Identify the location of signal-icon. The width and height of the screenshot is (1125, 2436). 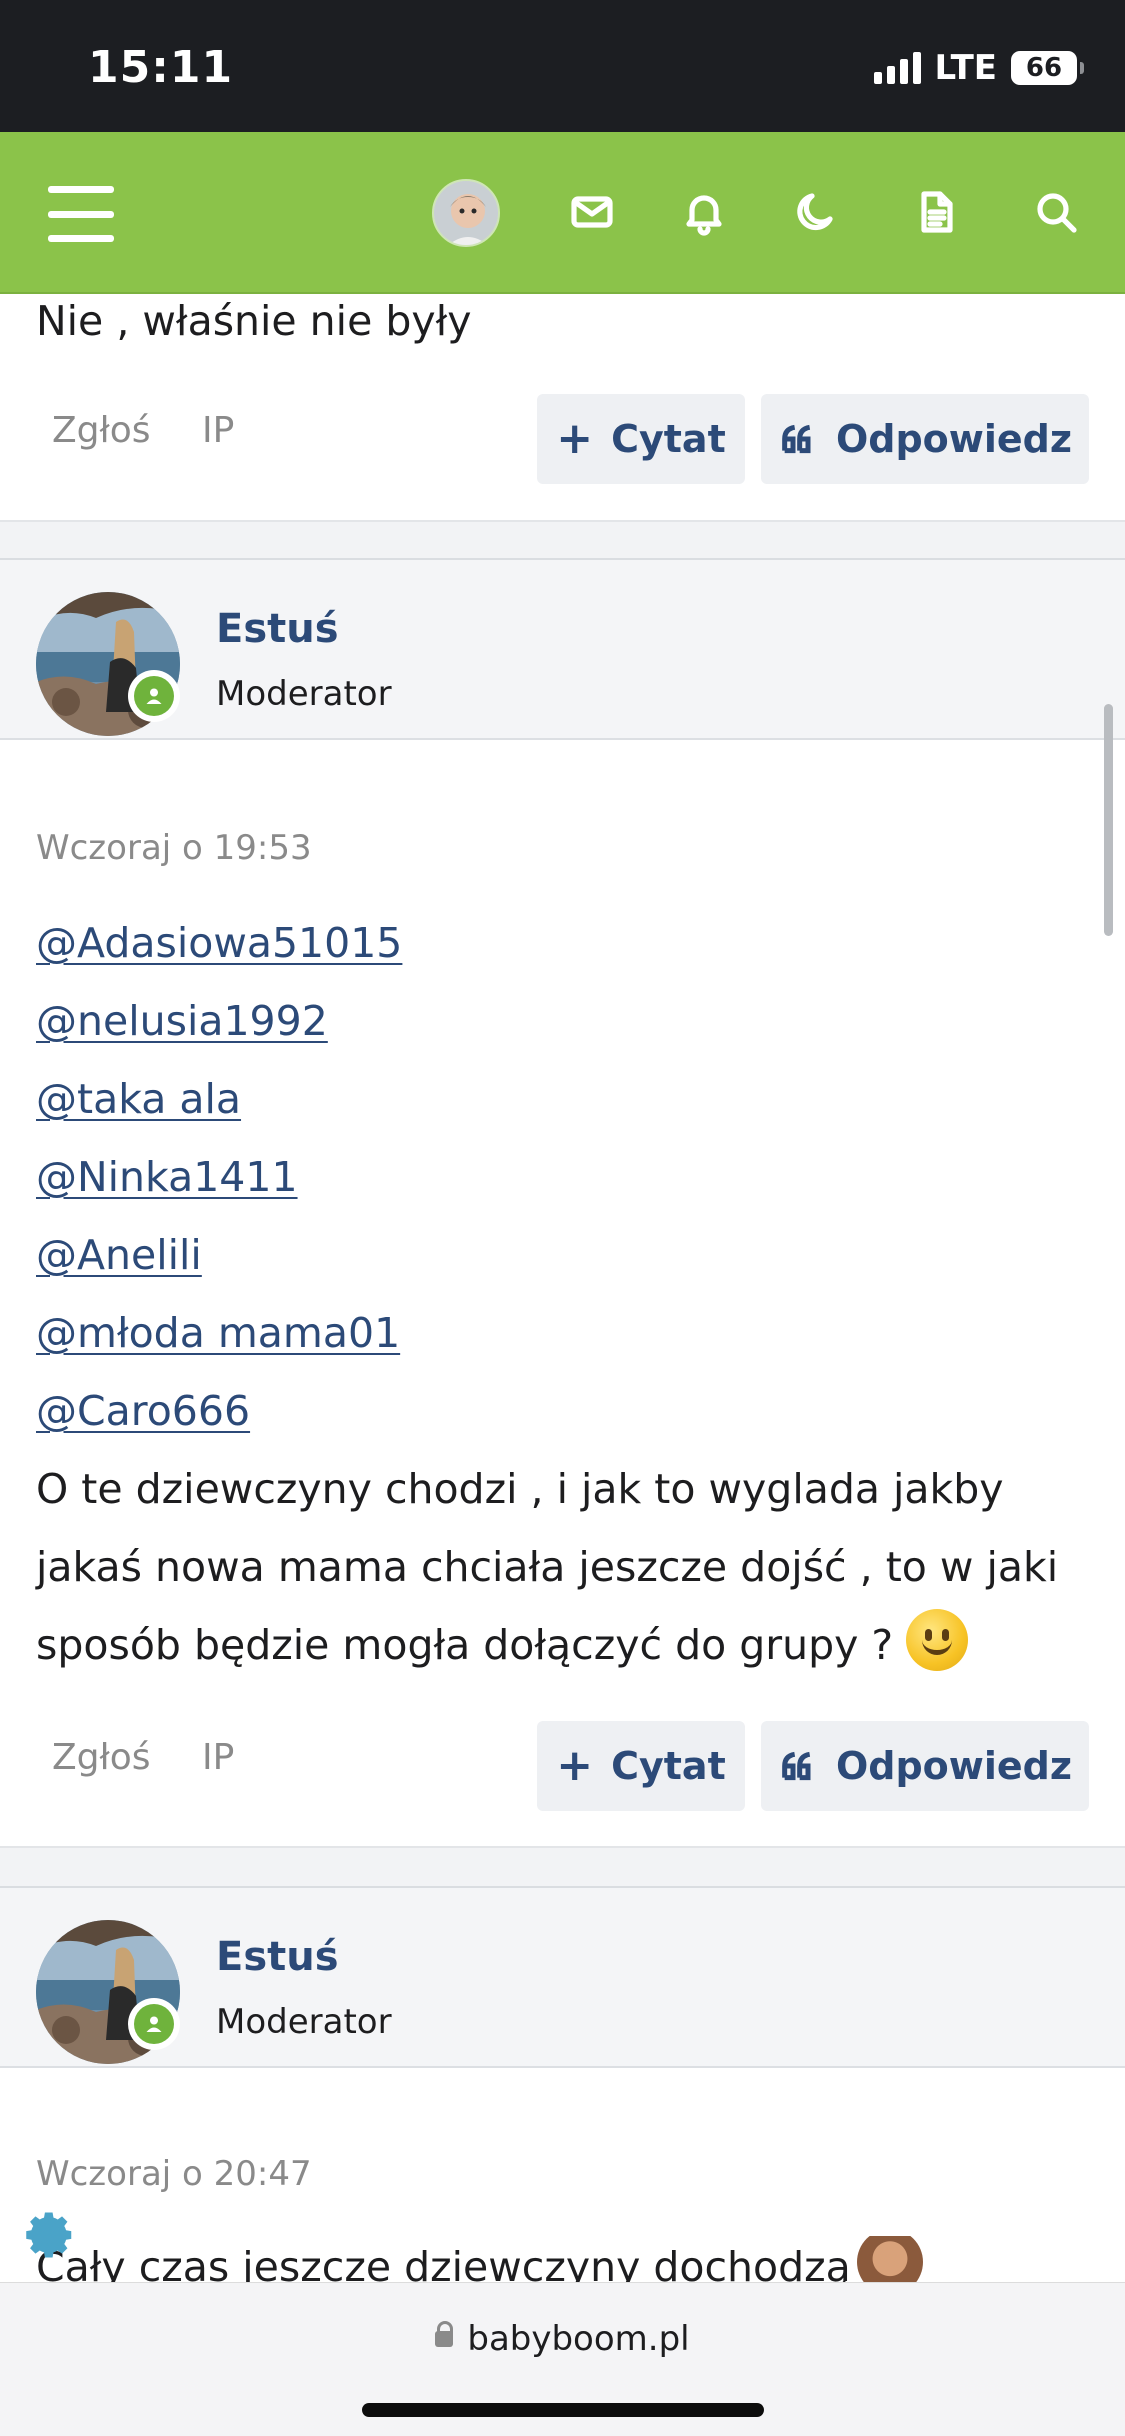
(897, 68).